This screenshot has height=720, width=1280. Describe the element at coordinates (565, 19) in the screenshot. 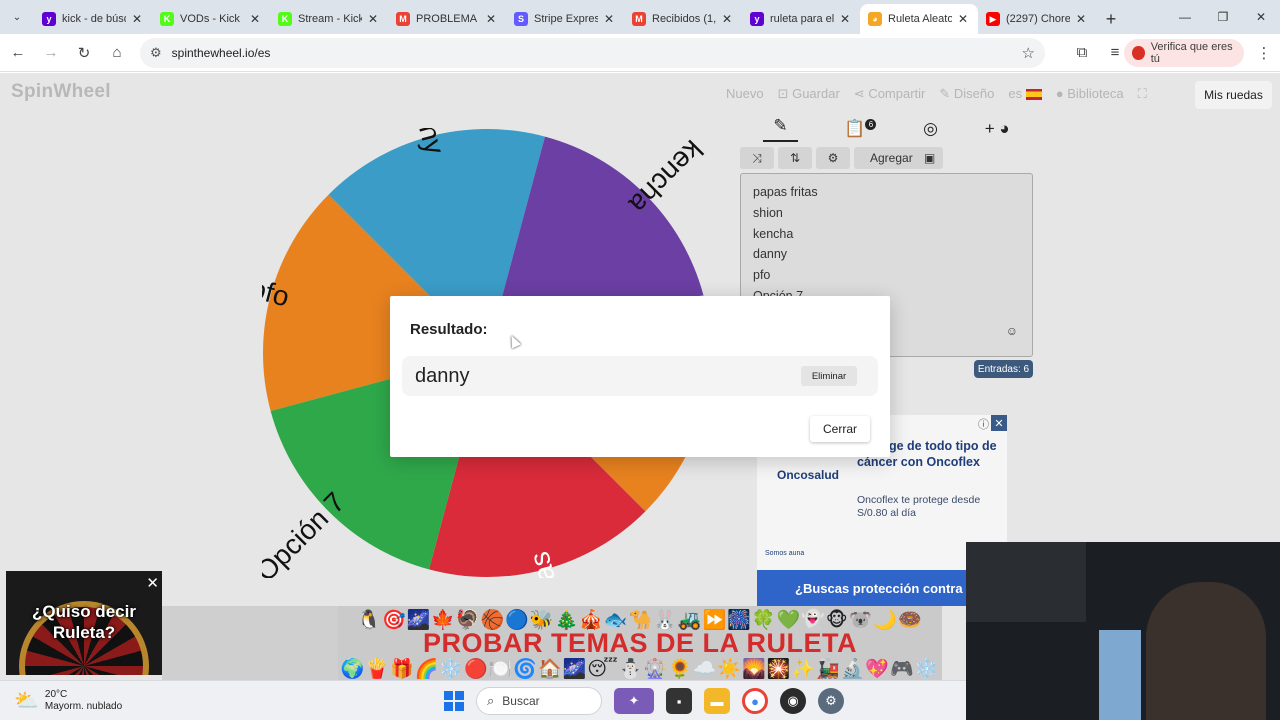

I see `browser-tab: S Stripe Expres ✕` at that location.